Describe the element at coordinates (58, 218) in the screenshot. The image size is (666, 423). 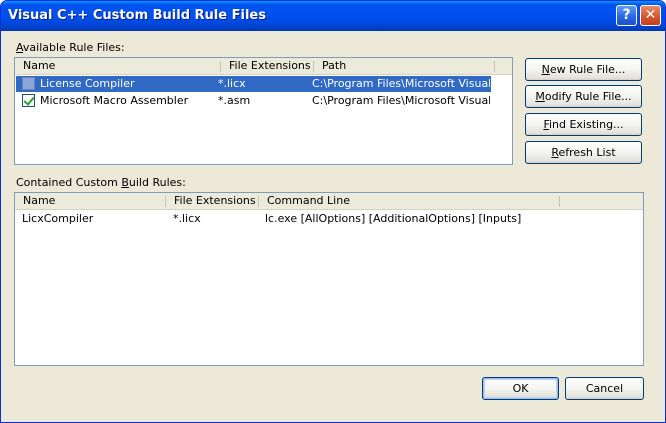
I see `build-rule-name: LicxCompiler` at that location.